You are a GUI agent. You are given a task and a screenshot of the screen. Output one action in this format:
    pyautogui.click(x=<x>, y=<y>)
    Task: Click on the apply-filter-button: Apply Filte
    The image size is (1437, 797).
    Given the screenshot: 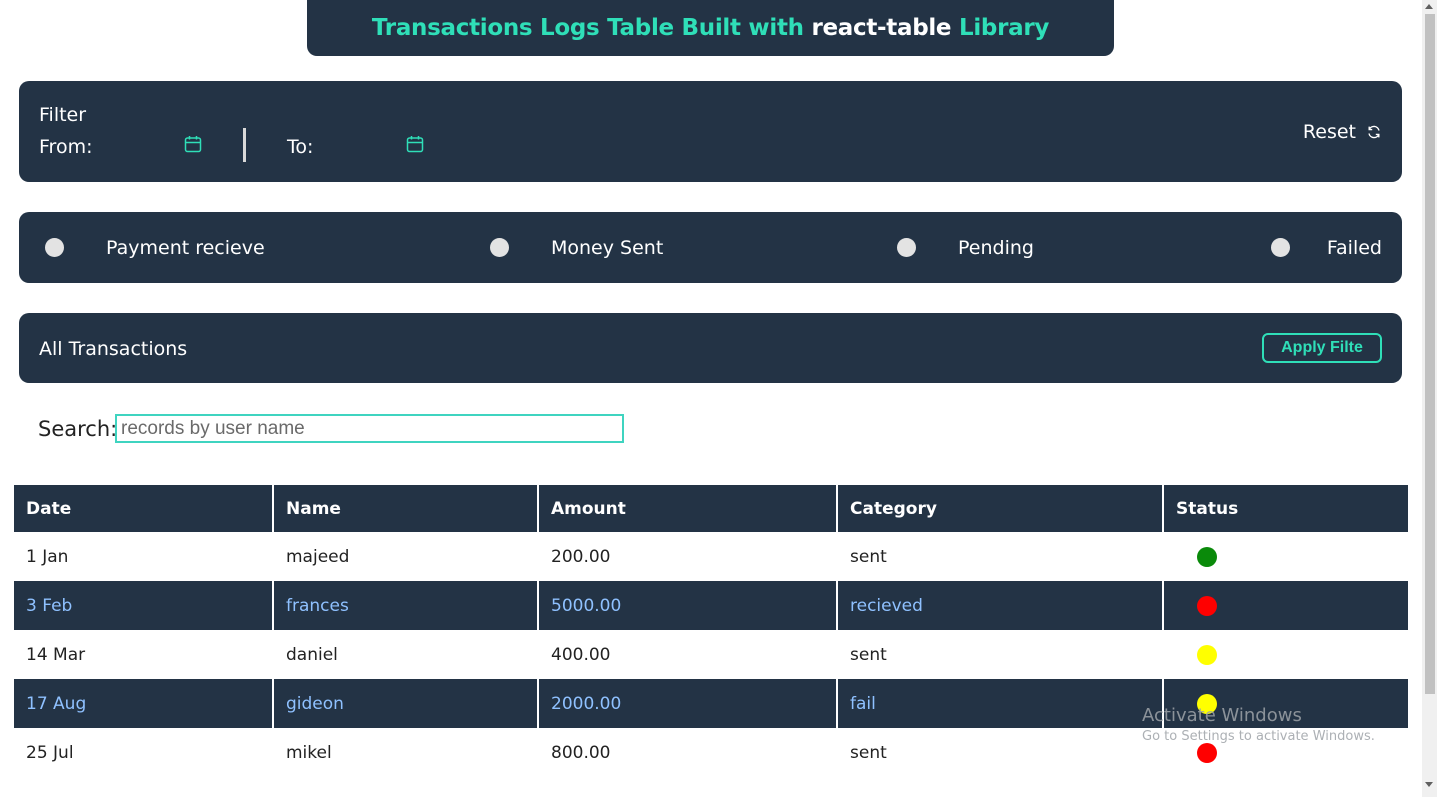 What is the action you would take?
    pyautogui.click(x=1322, y=348)
    